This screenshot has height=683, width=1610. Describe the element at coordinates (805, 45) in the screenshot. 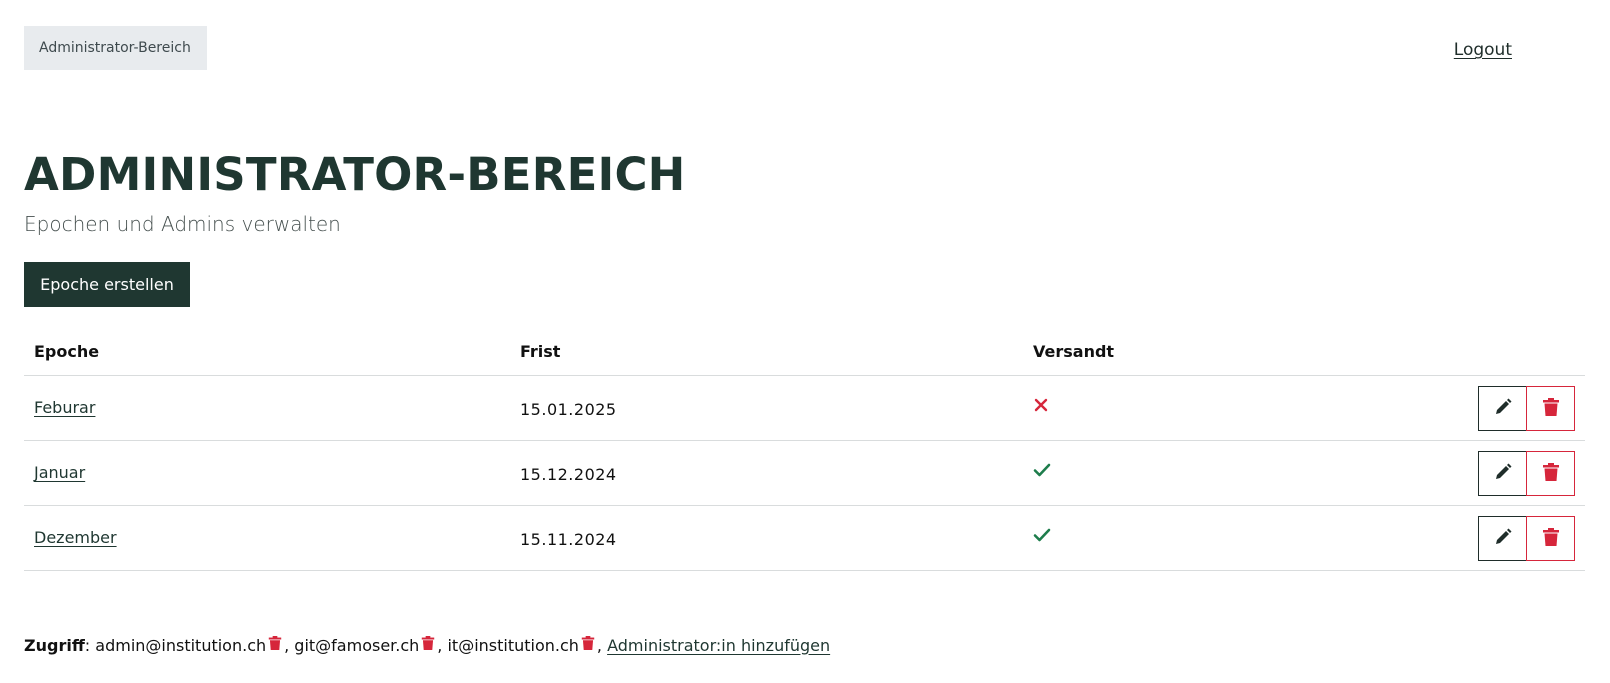

I see `top-bar: Administrator-Bereich Logout` at that location.